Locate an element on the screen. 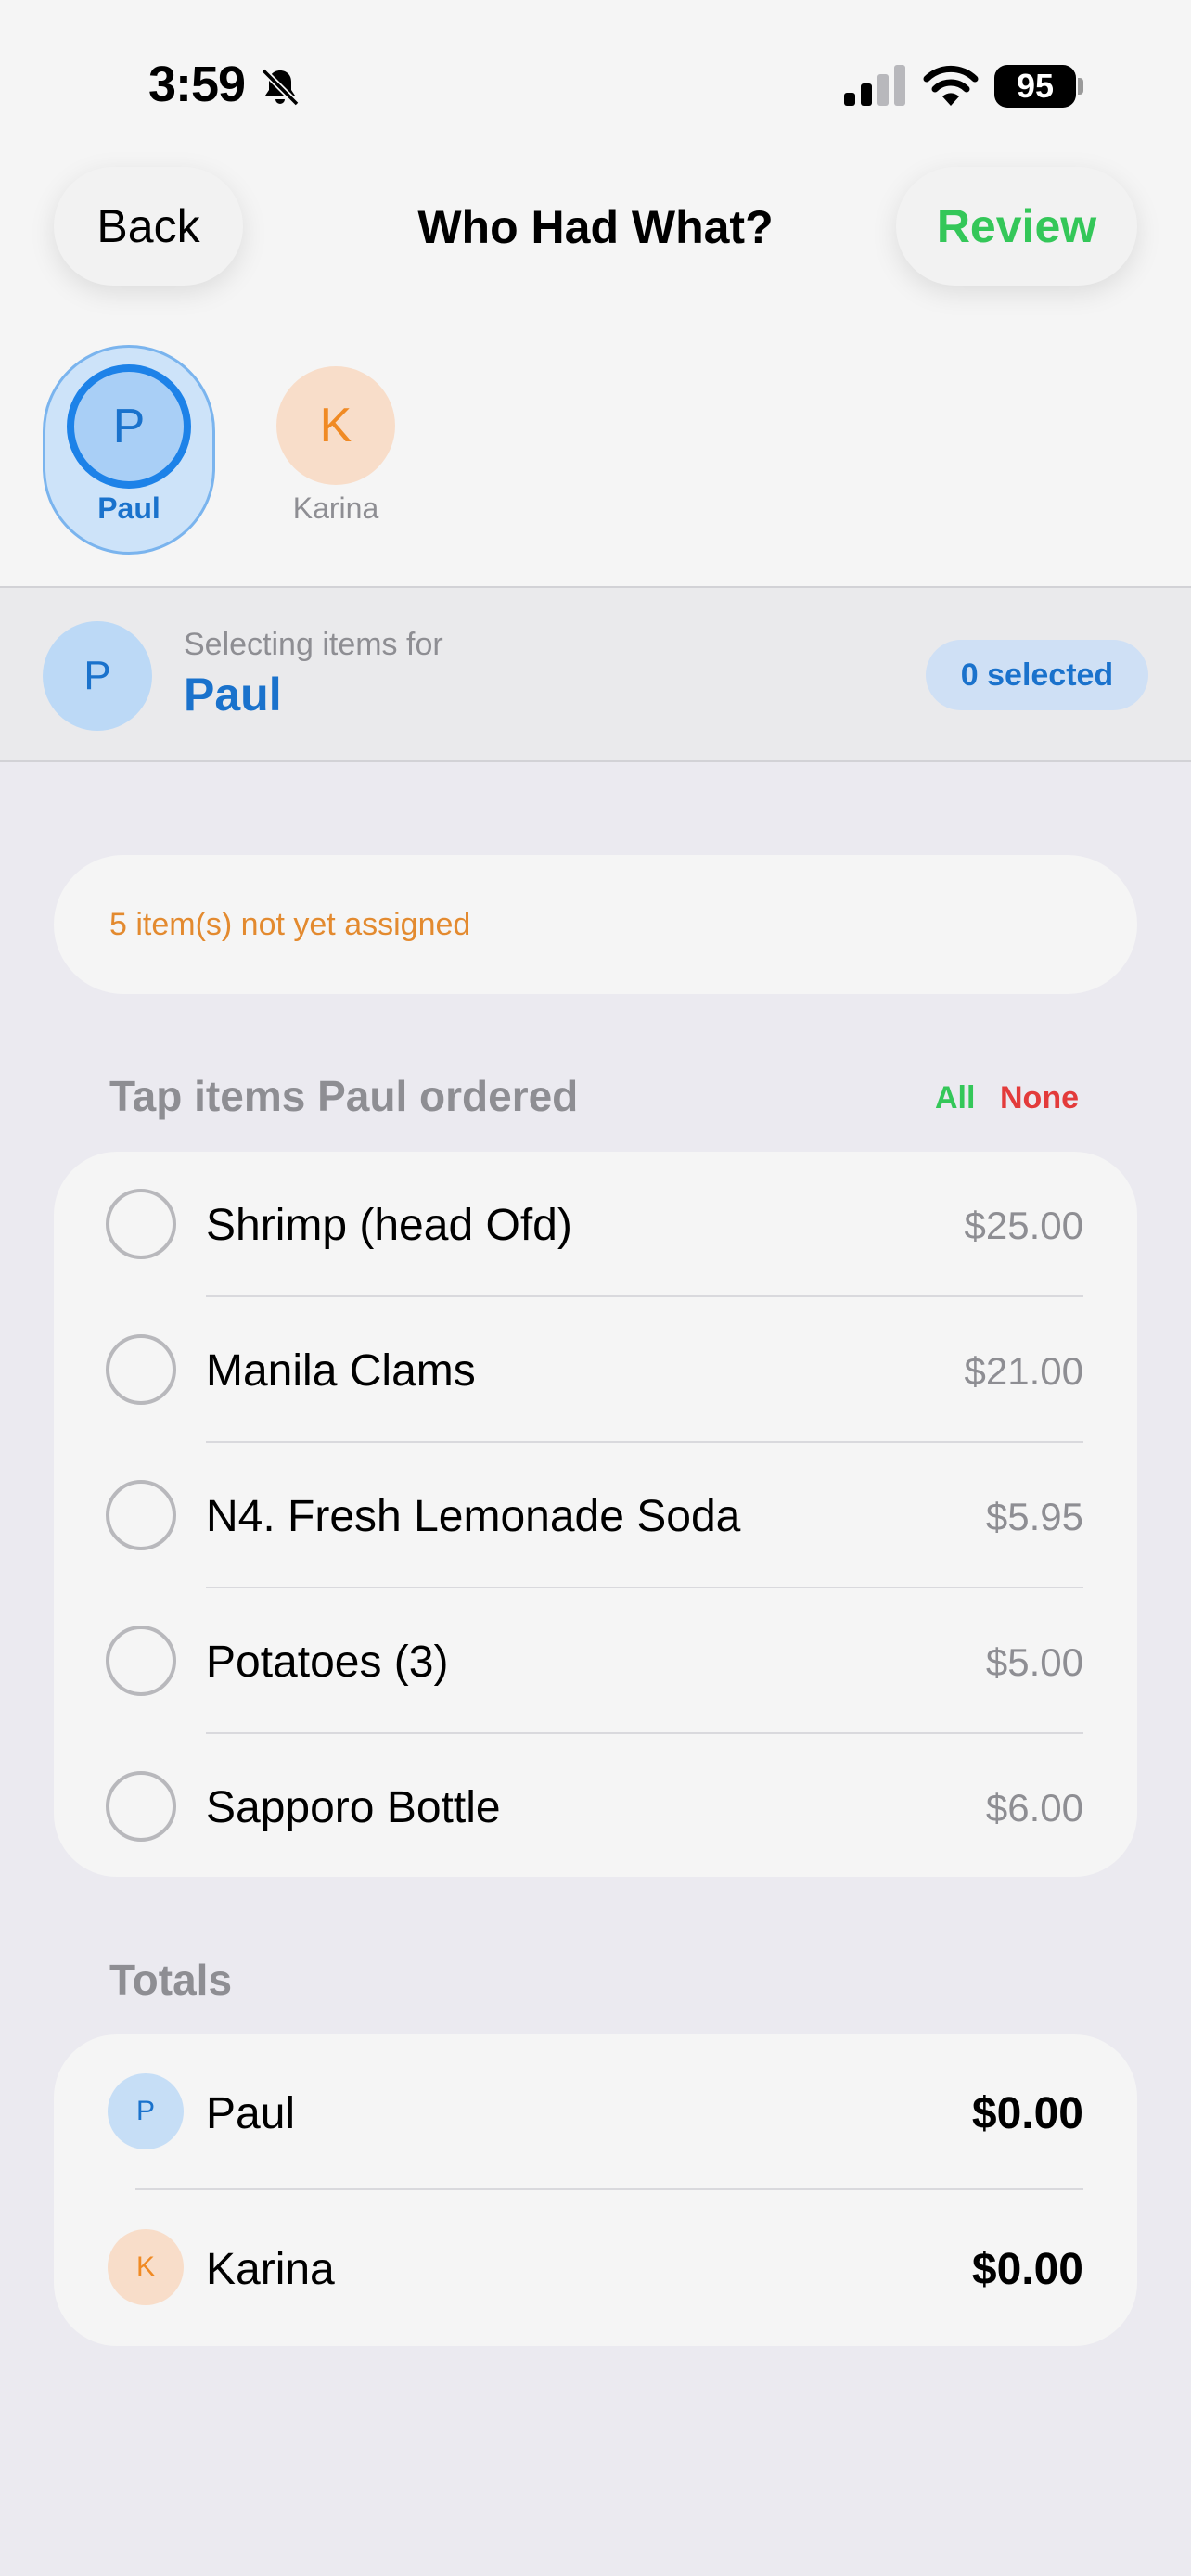  totals-card: P Paul $0.00 K Karina $0.00 is located at coordinates (595, 2190).